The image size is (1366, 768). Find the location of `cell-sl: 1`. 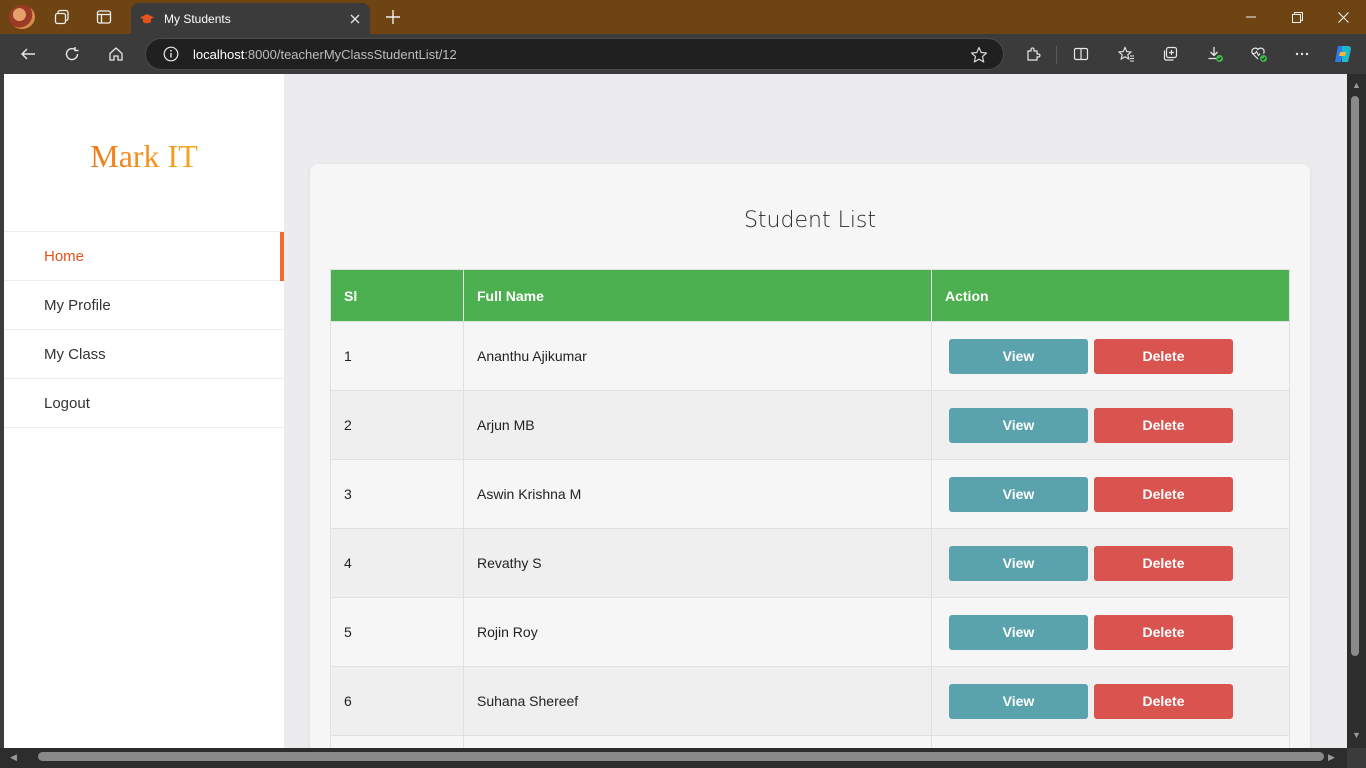

cell-sl: 1 is located at coordinates (397, 356).